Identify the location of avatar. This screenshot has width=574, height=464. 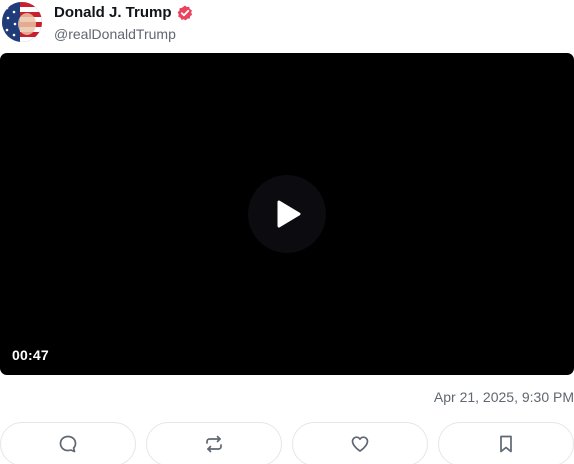
(22, 22).